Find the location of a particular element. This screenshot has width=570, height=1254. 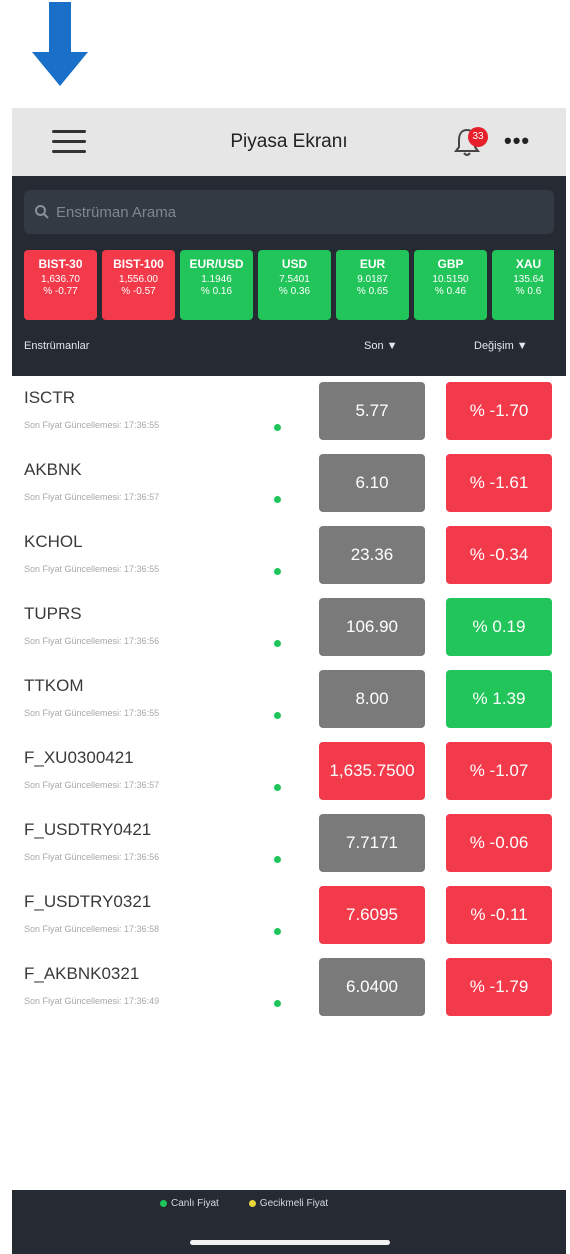

ticker-name: EUR is located at coordinates (372, 264).